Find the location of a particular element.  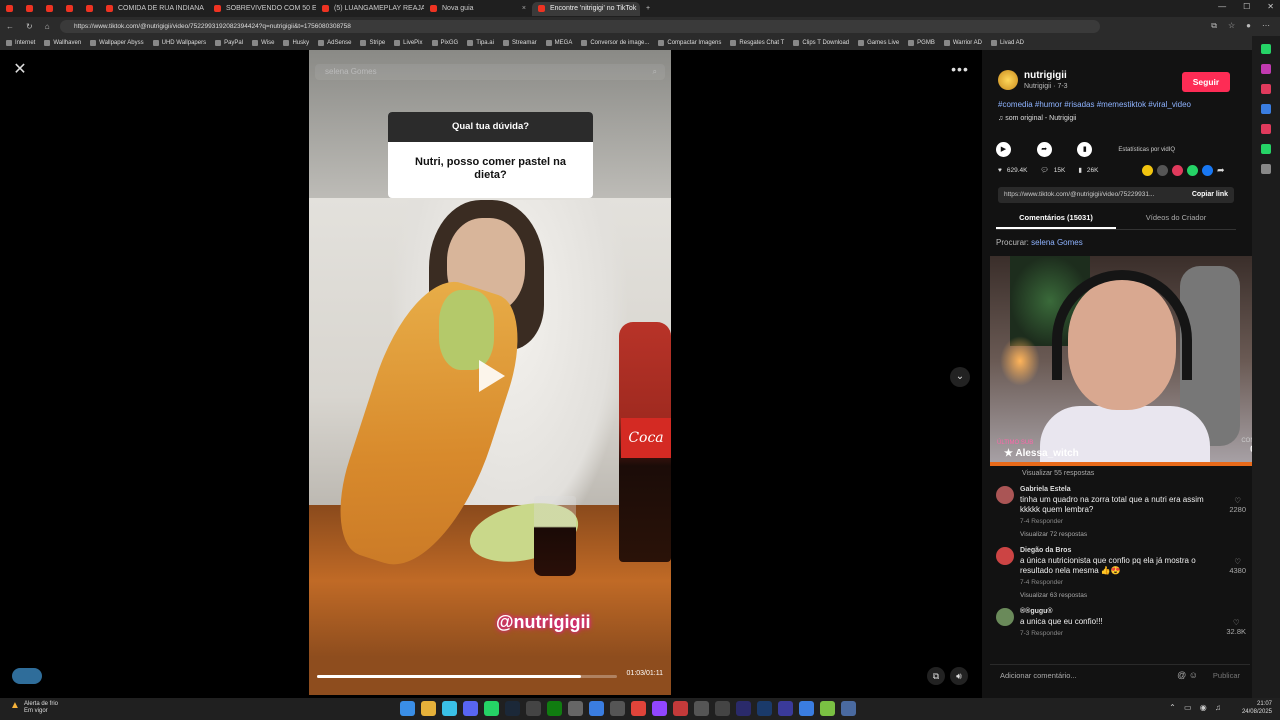

bookmark-item: Warrior AD is located at coordinates (962, 43).